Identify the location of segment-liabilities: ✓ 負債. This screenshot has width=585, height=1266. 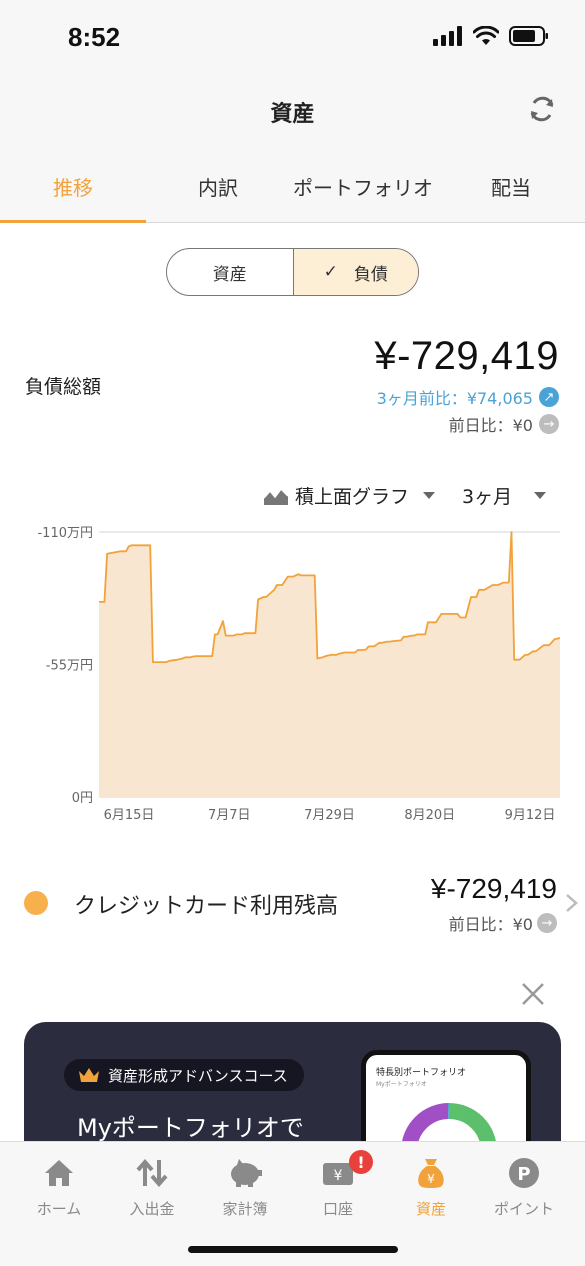
(355, 272).